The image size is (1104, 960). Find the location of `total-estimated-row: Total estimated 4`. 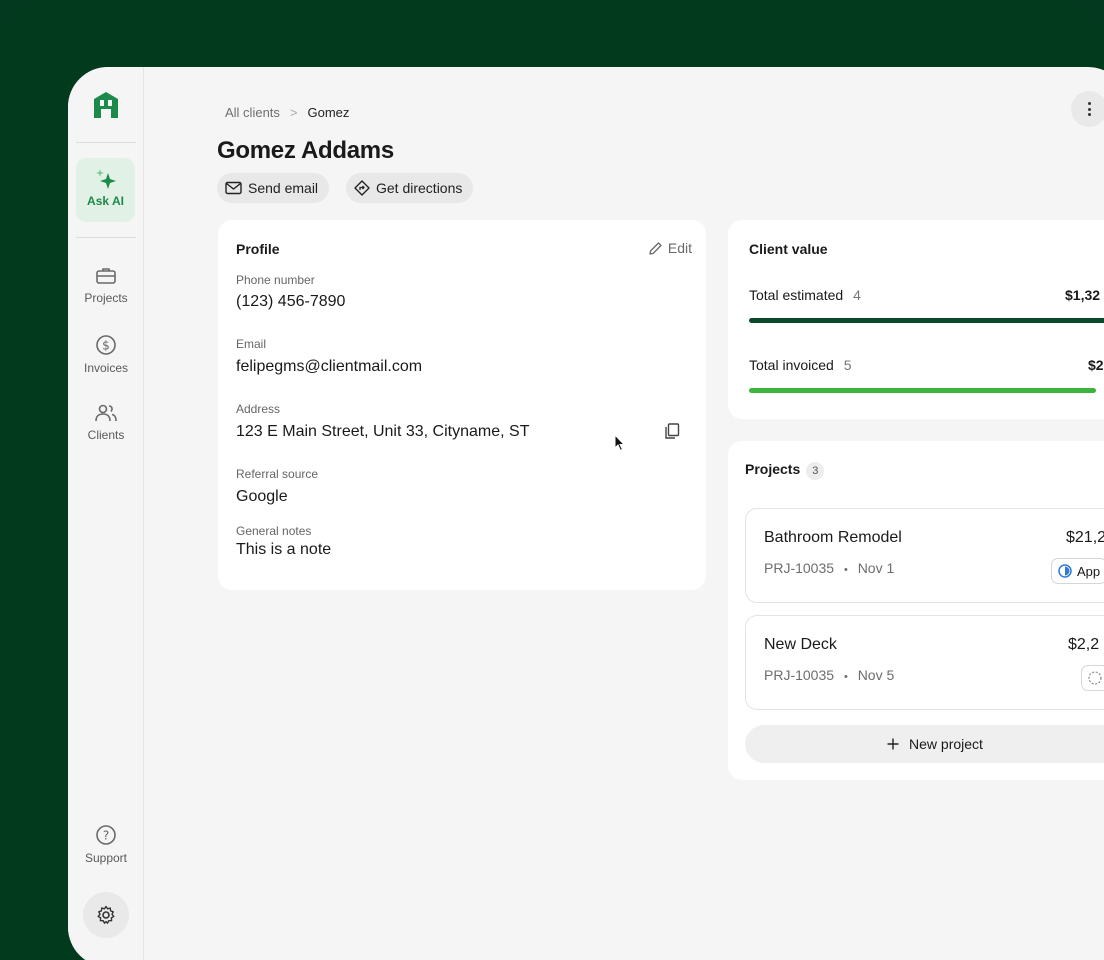

total-estimated-row: Total estimated 4 is located at coordinates (805, 295).